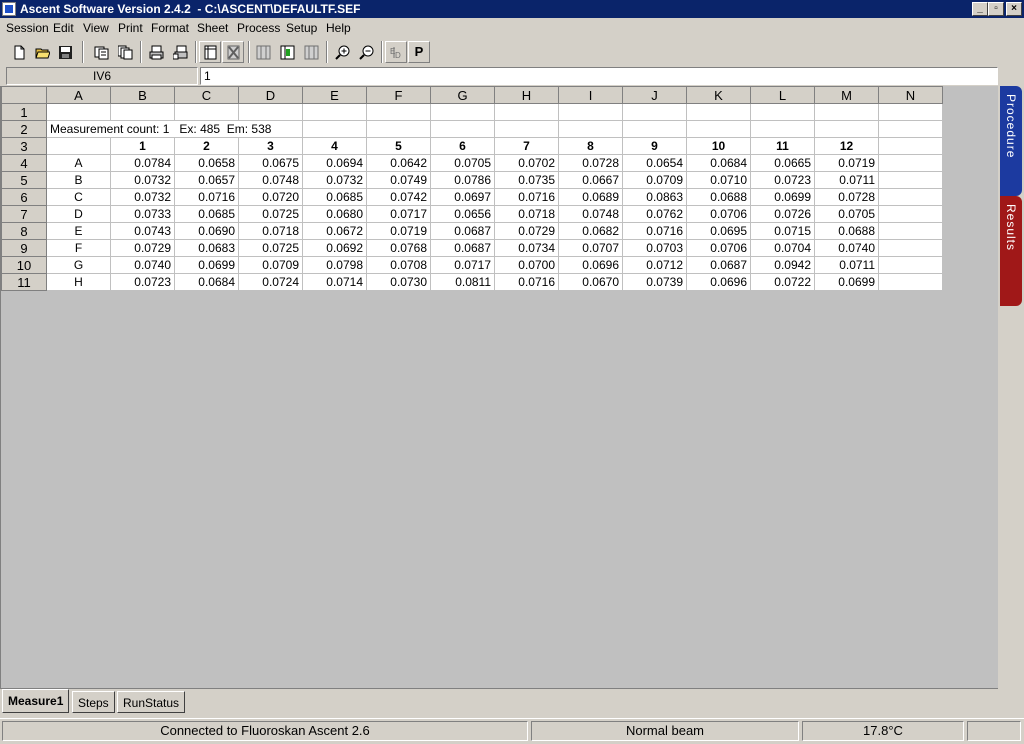 Image resolution: width=1024 pixels, height=744 pixels. I want to click on row-header: 1, so click(24, 112).